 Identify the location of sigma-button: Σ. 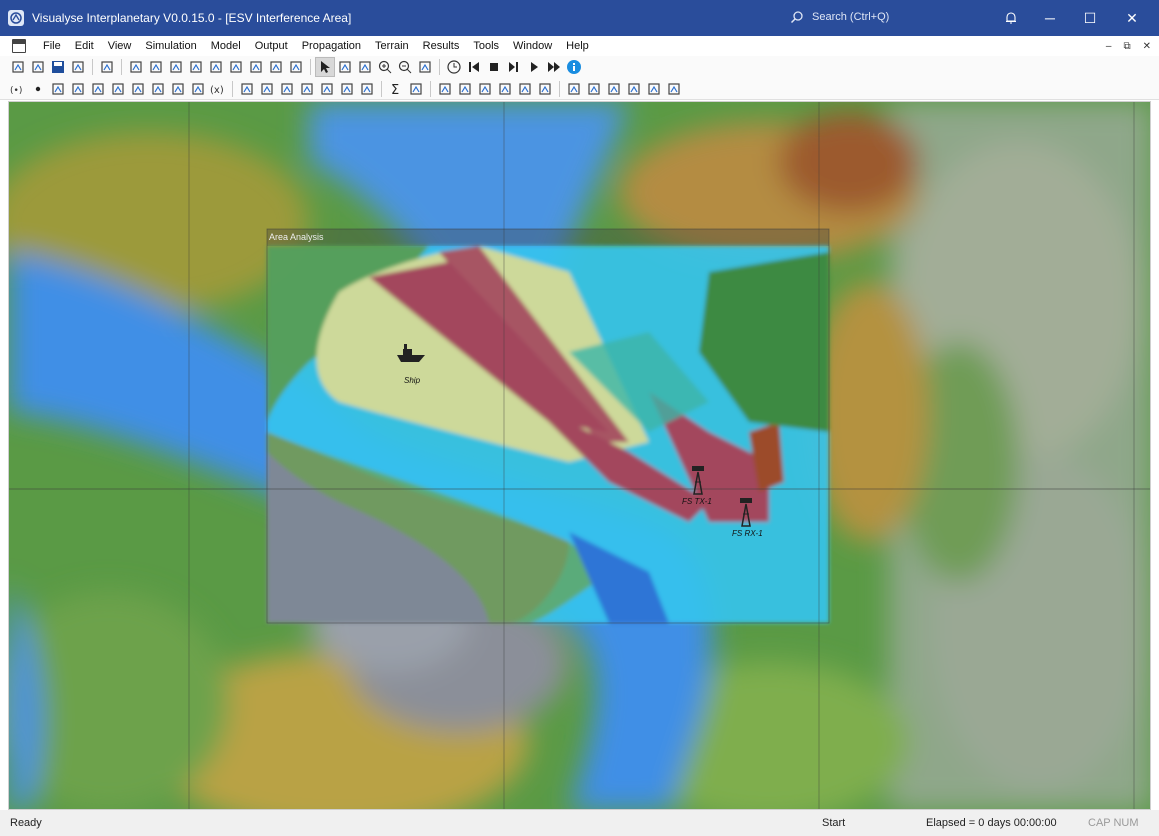
(396, 89).